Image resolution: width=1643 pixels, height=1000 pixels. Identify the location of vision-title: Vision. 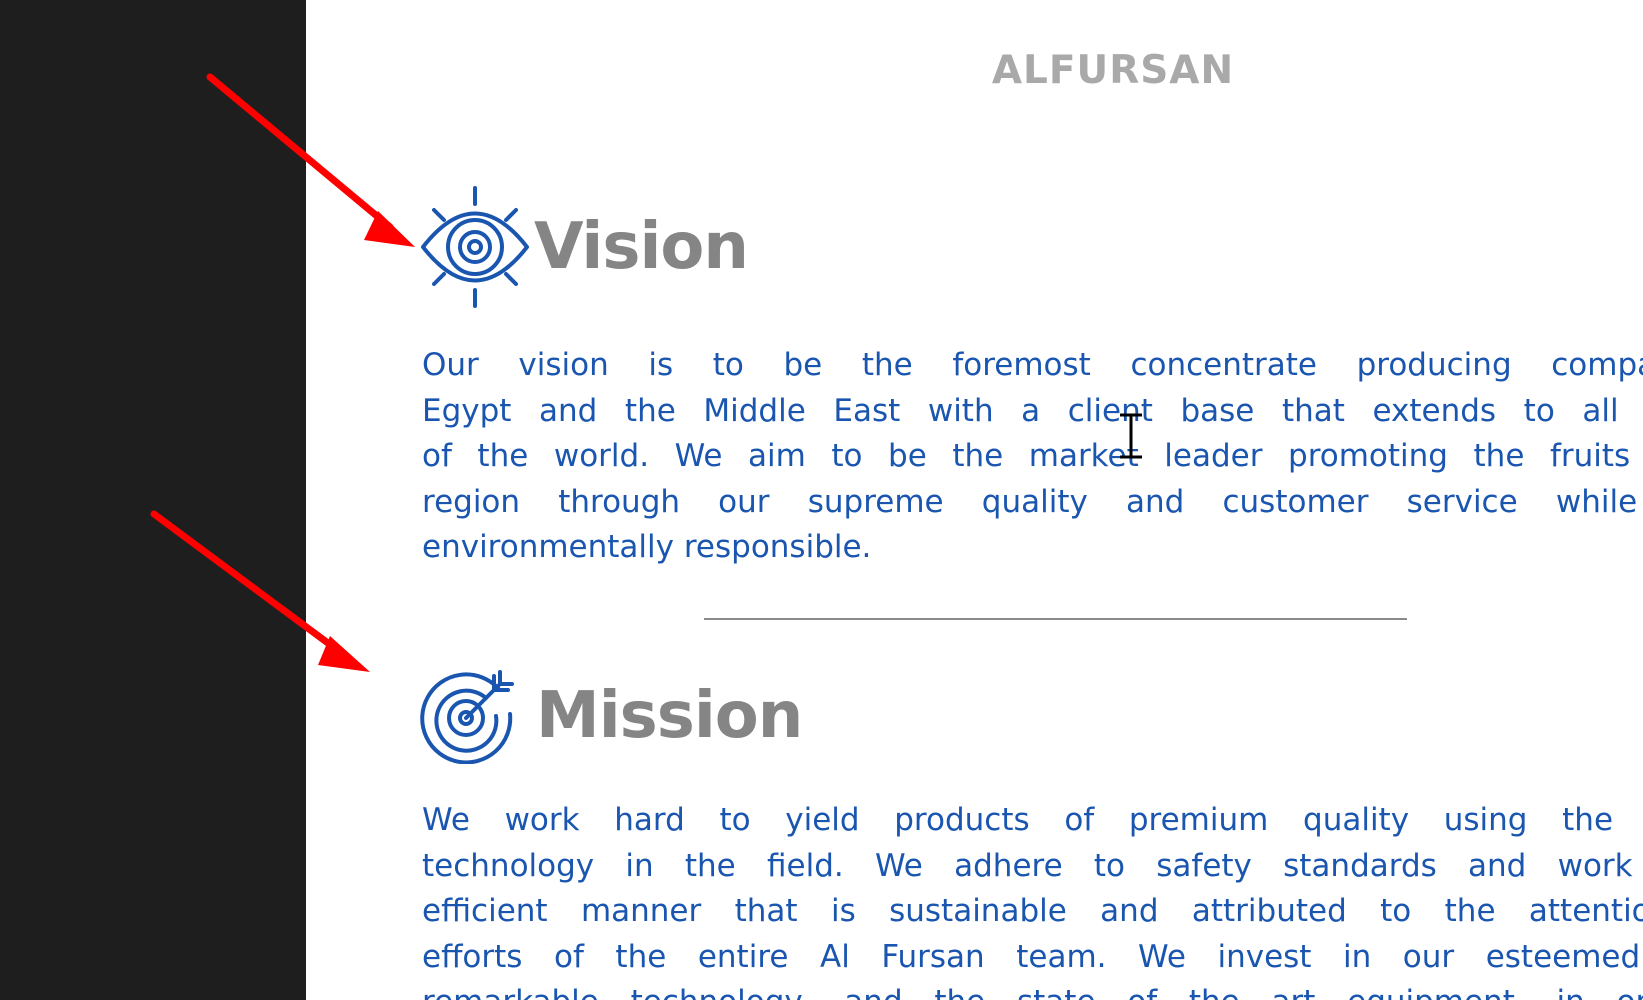
(641, 247).